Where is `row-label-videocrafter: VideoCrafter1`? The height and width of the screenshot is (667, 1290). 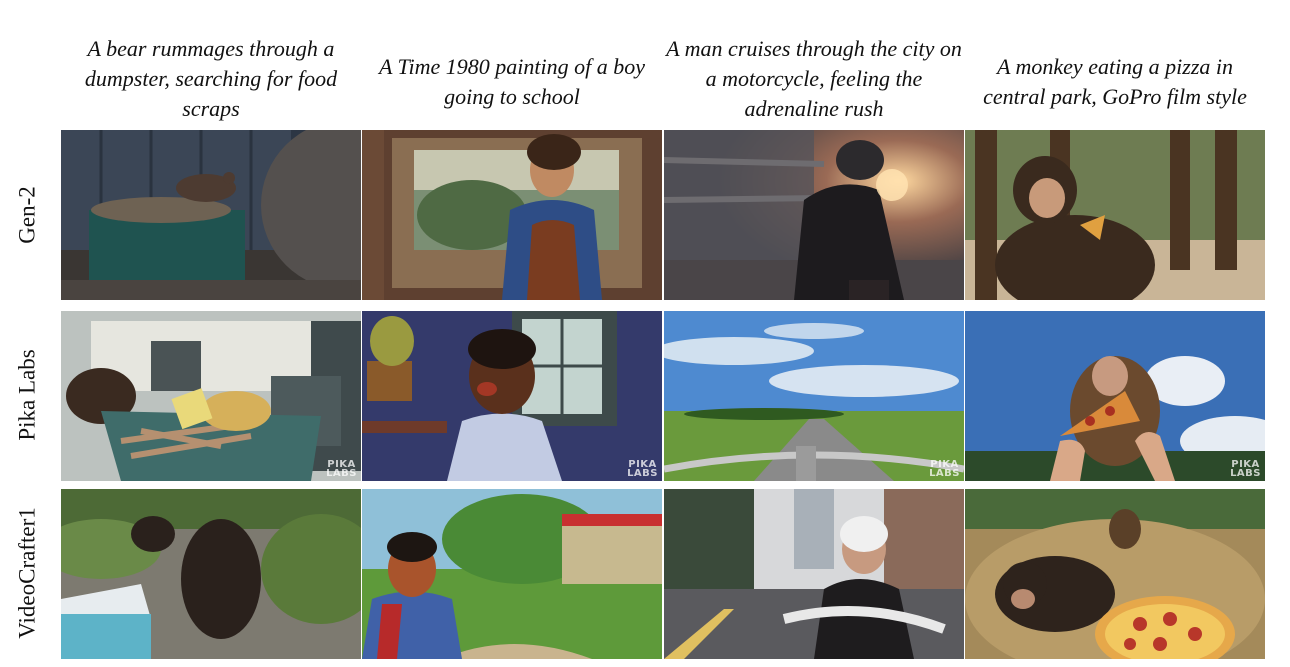
row-label-videocrafter: VideoCrafter1 is located at coordinates (28, 573).